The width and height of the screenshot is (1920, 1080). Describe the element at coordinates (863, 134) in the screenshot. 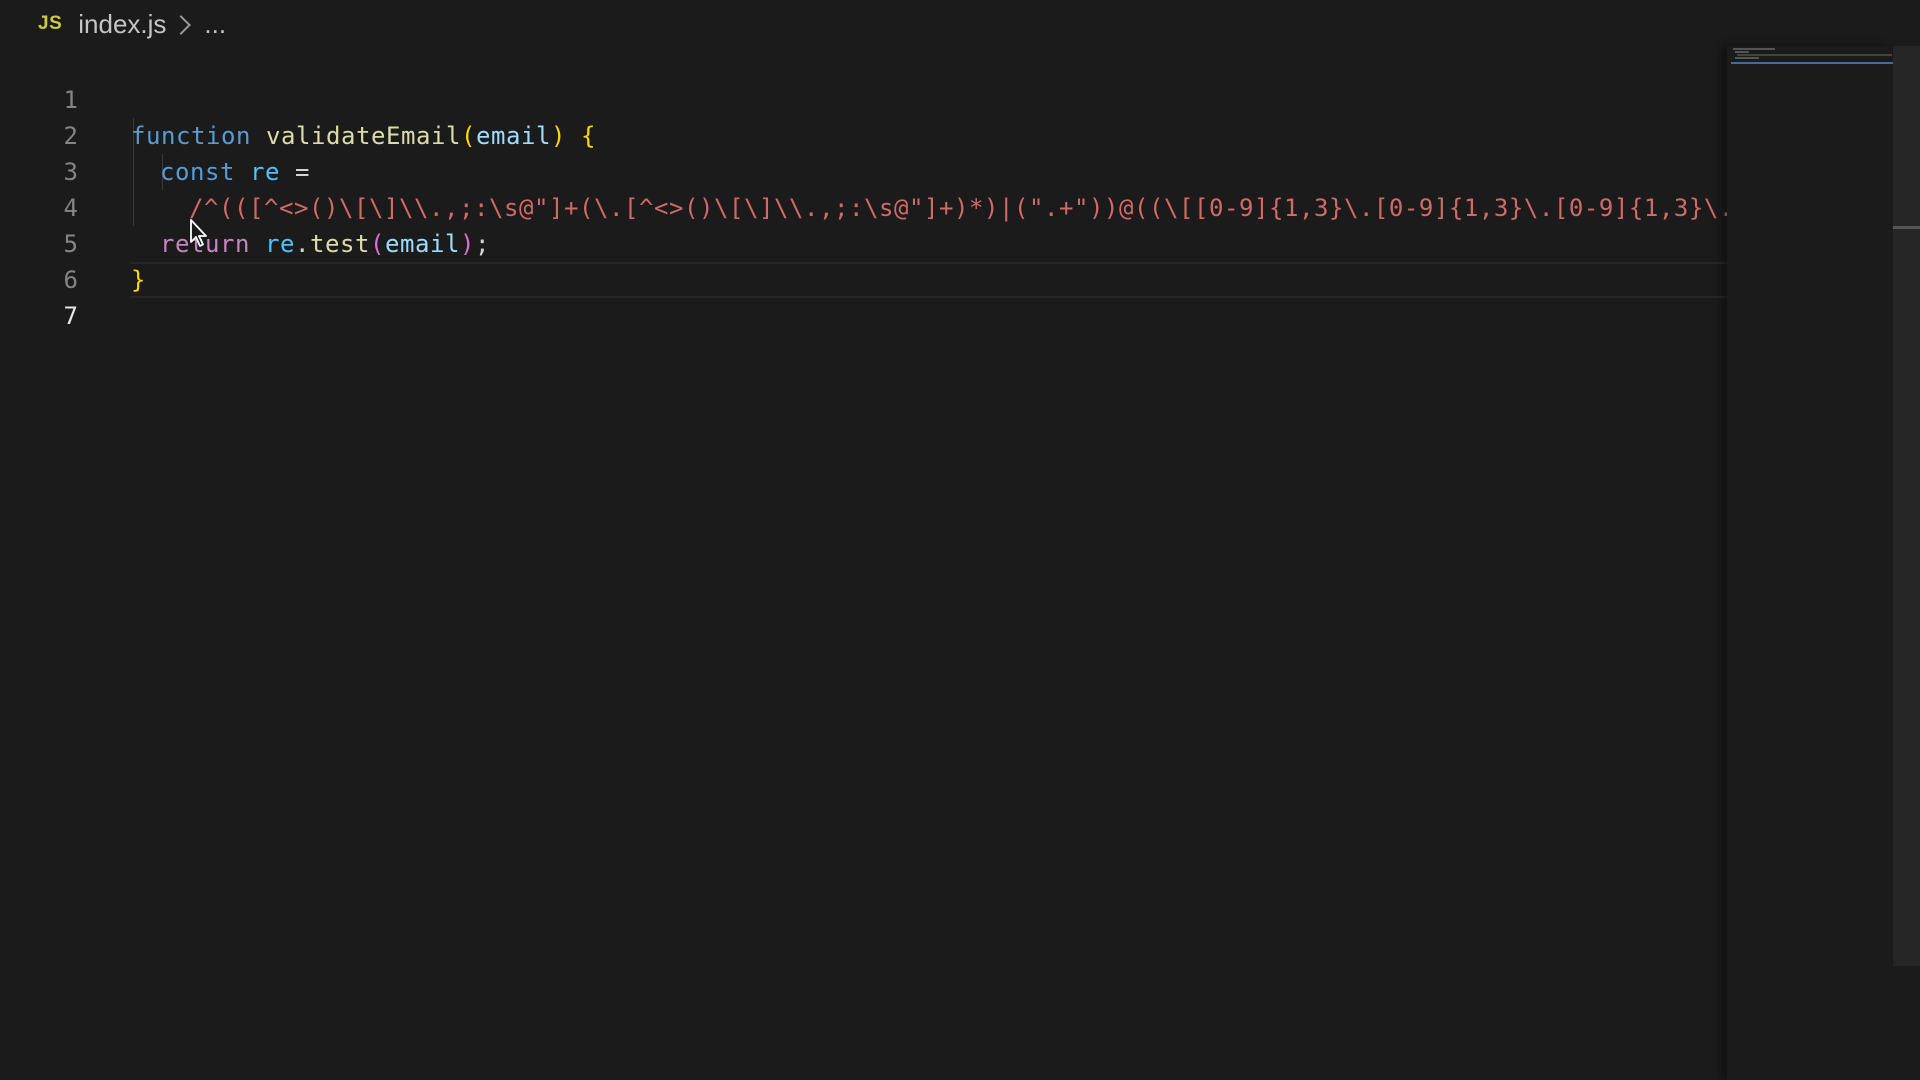

I see `code-line: 2 const re =` at that location.